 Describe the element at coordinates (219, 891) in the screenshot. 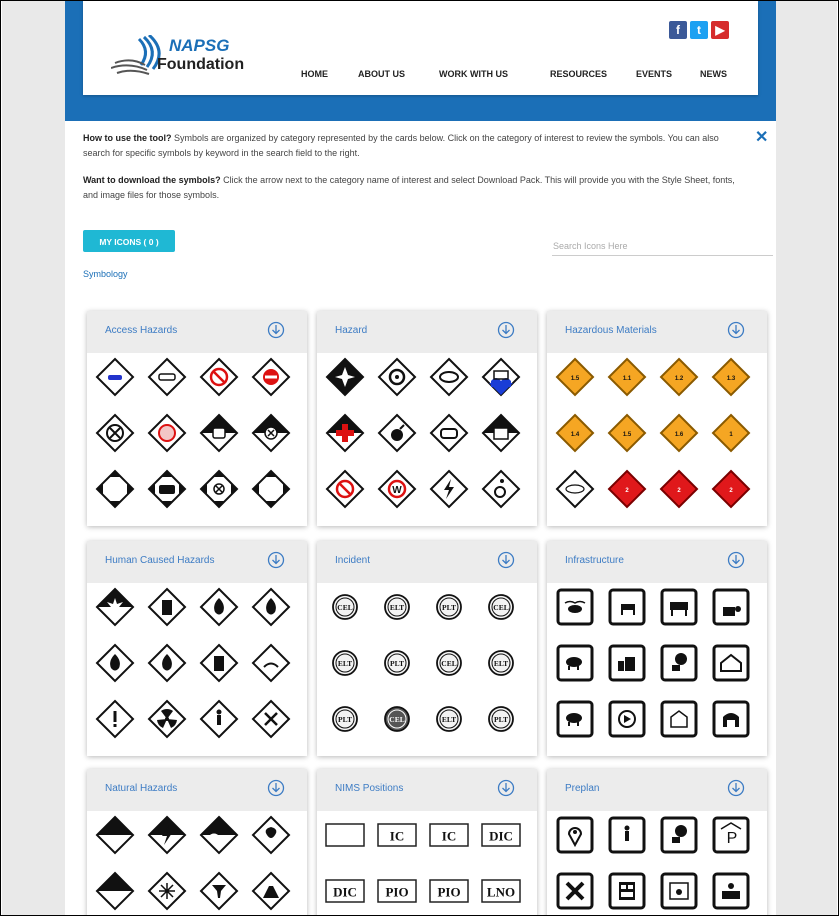

I see `natural-tornado-icon` at that location.